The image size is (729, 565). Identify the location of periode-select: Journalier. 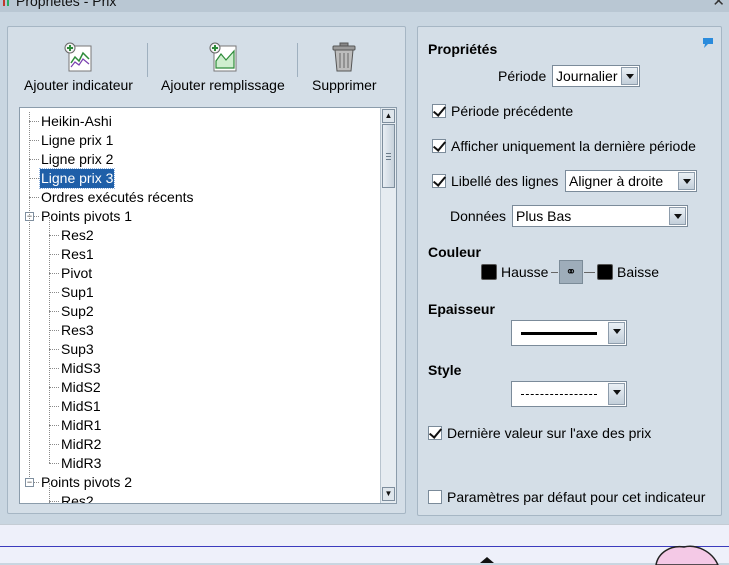
(596, 76).